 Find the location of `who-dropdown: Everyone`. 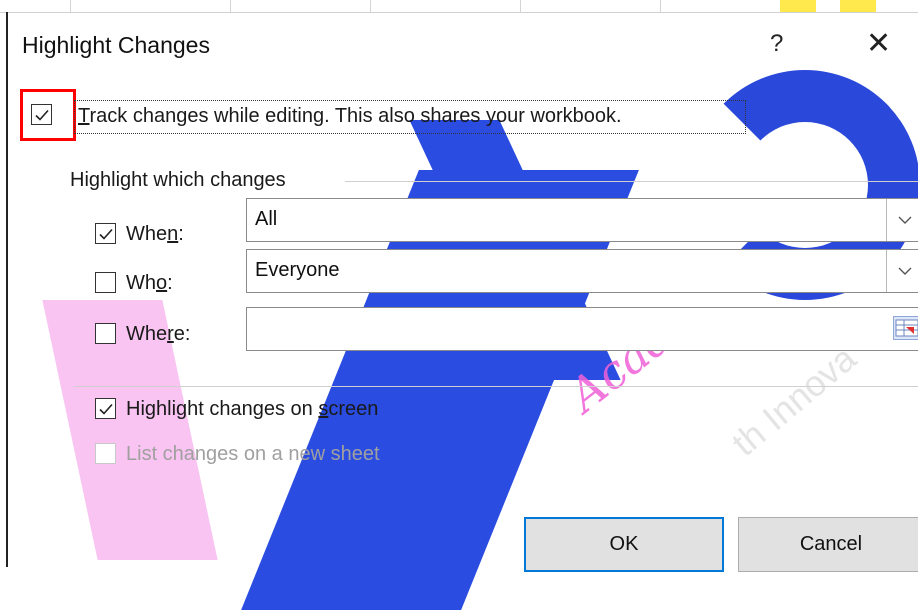

who-dropdown: Everyone is located at coordinates (582, 271).